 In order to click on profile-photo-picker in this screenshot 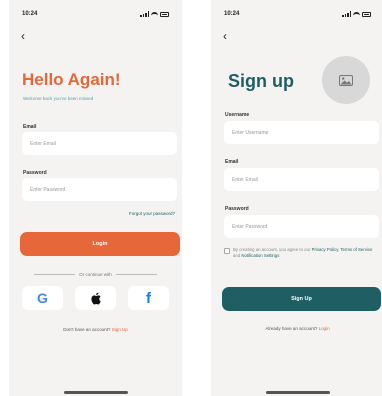, I will do `click(346, 80)`.